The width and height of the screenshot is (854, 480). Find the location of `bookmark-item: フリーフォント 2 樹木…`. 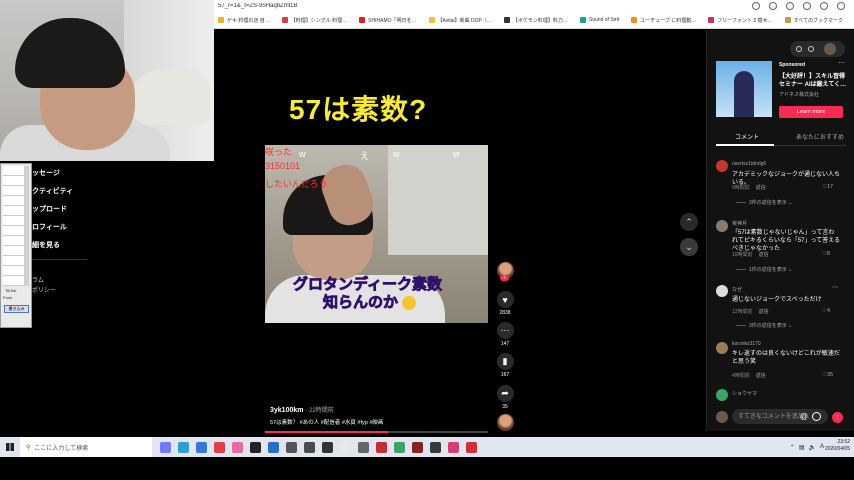

bookmark-item: フリーフォント 2 樹木… is located at coordinates (740, 20).